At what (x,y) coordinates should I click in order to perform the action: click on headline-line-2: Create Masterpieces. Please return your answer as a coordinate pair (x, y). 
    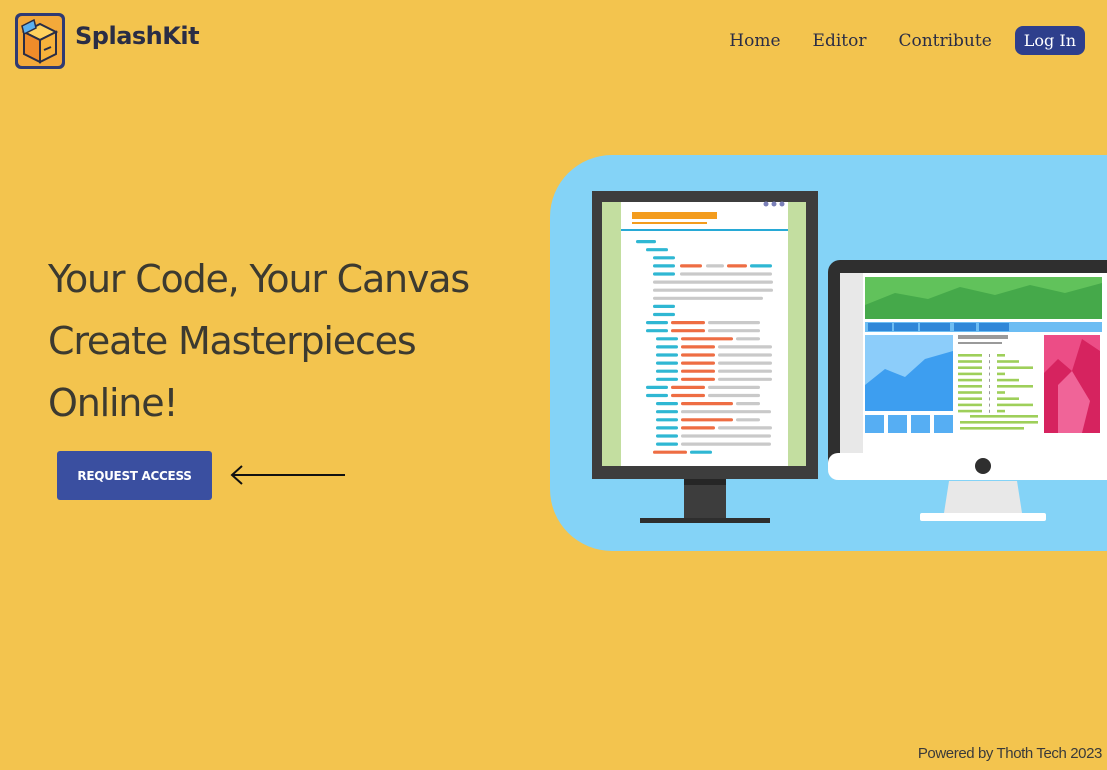
    Looking at the image, I should click on (232, 341).